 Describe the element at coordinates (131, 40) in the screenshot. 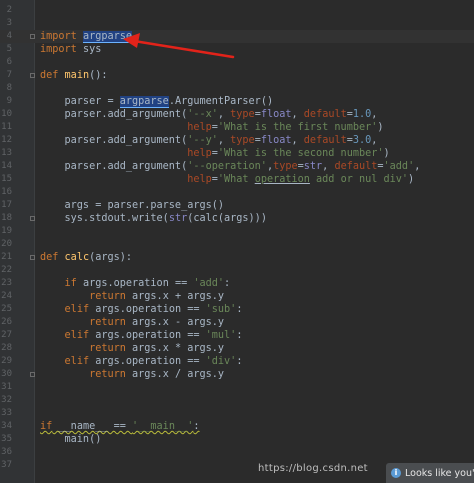

I see `arrow-head-icon` at that location.